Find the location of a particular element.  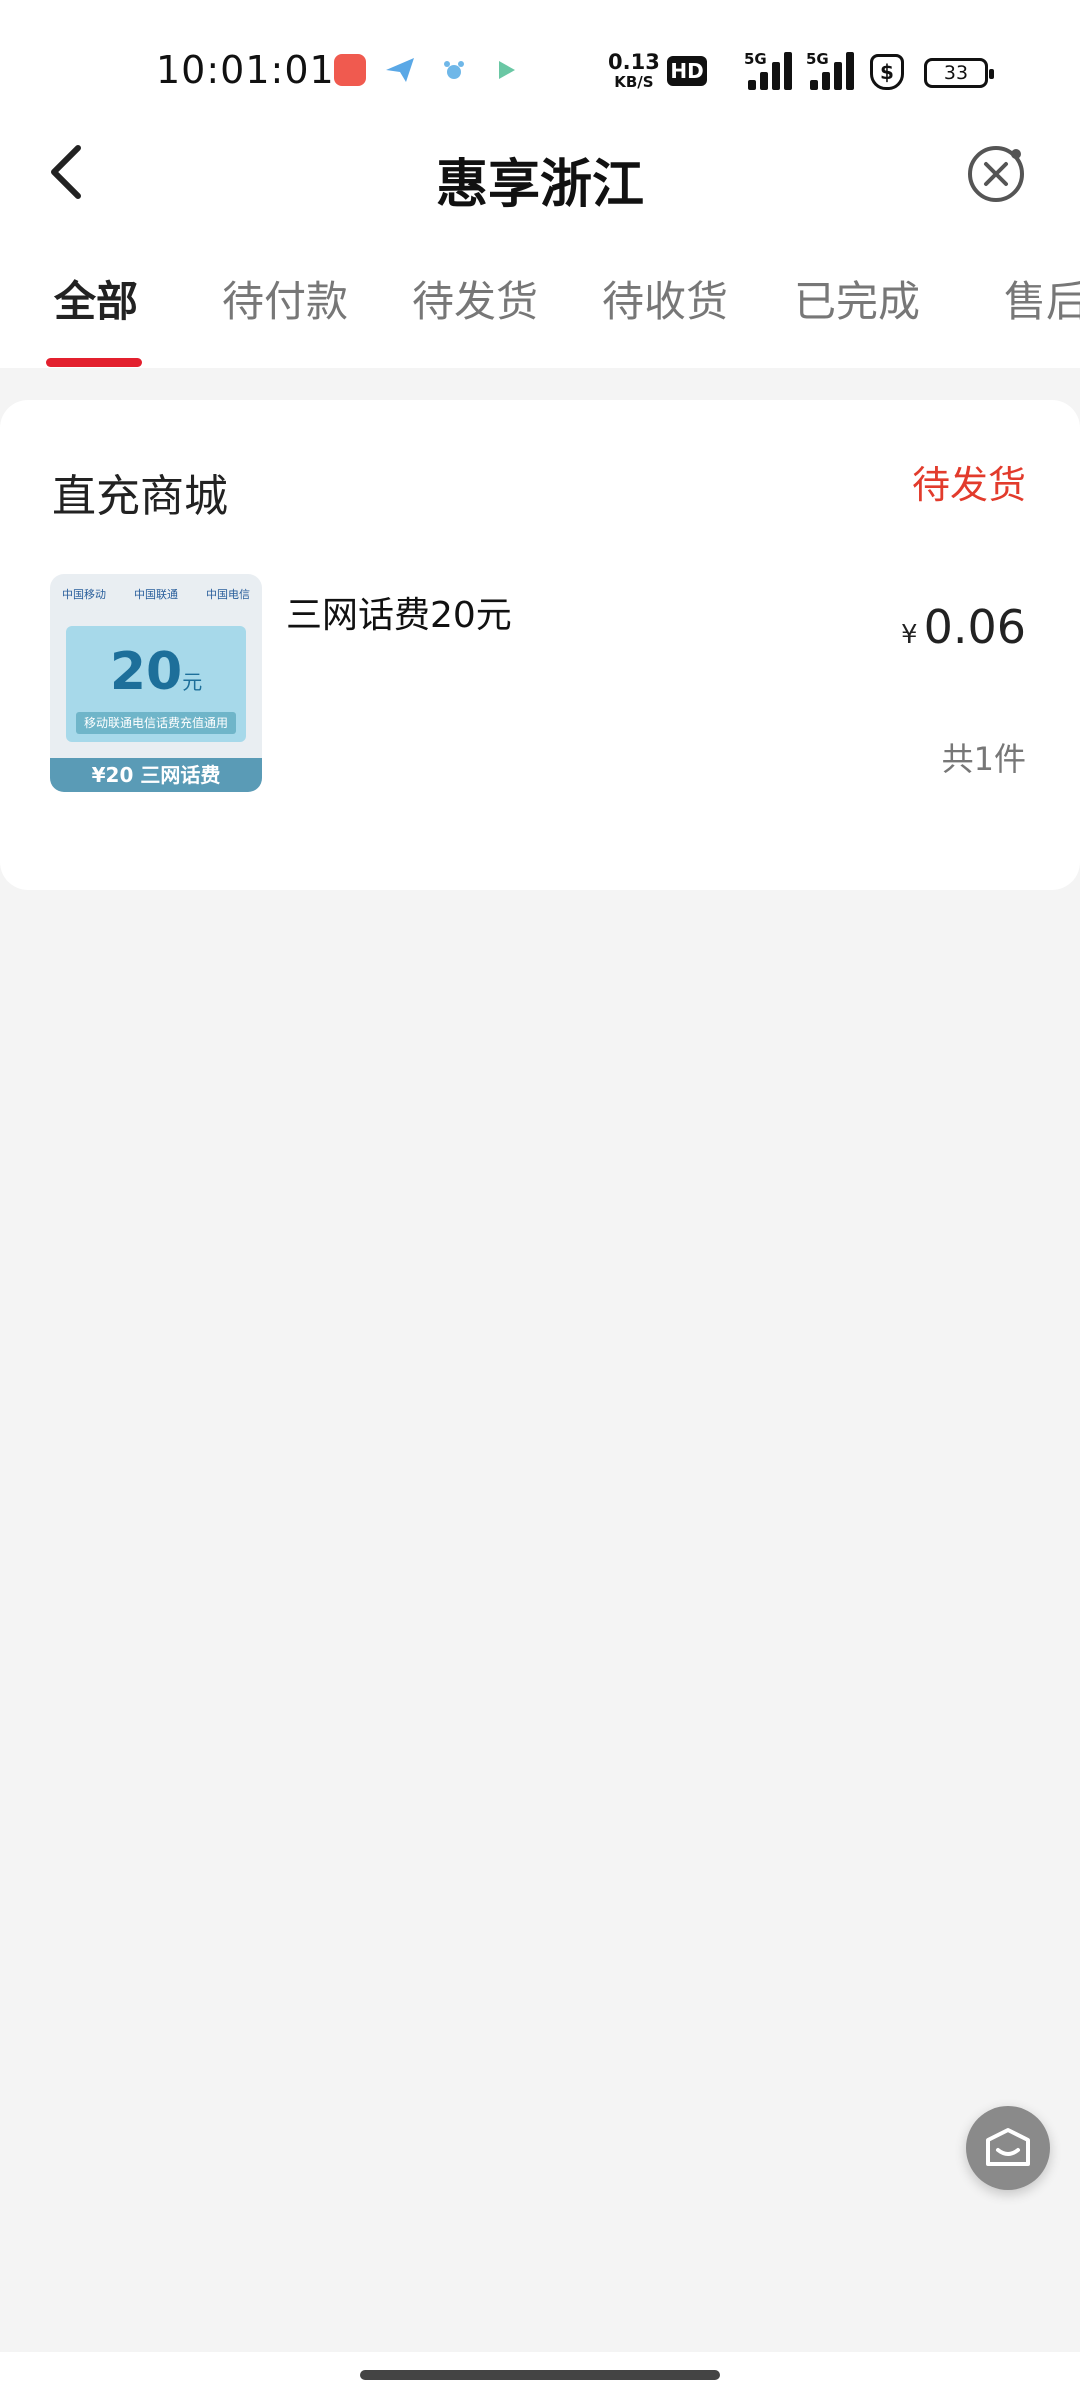

recharge-amount: 20元 is located at coordinates (156, 672).